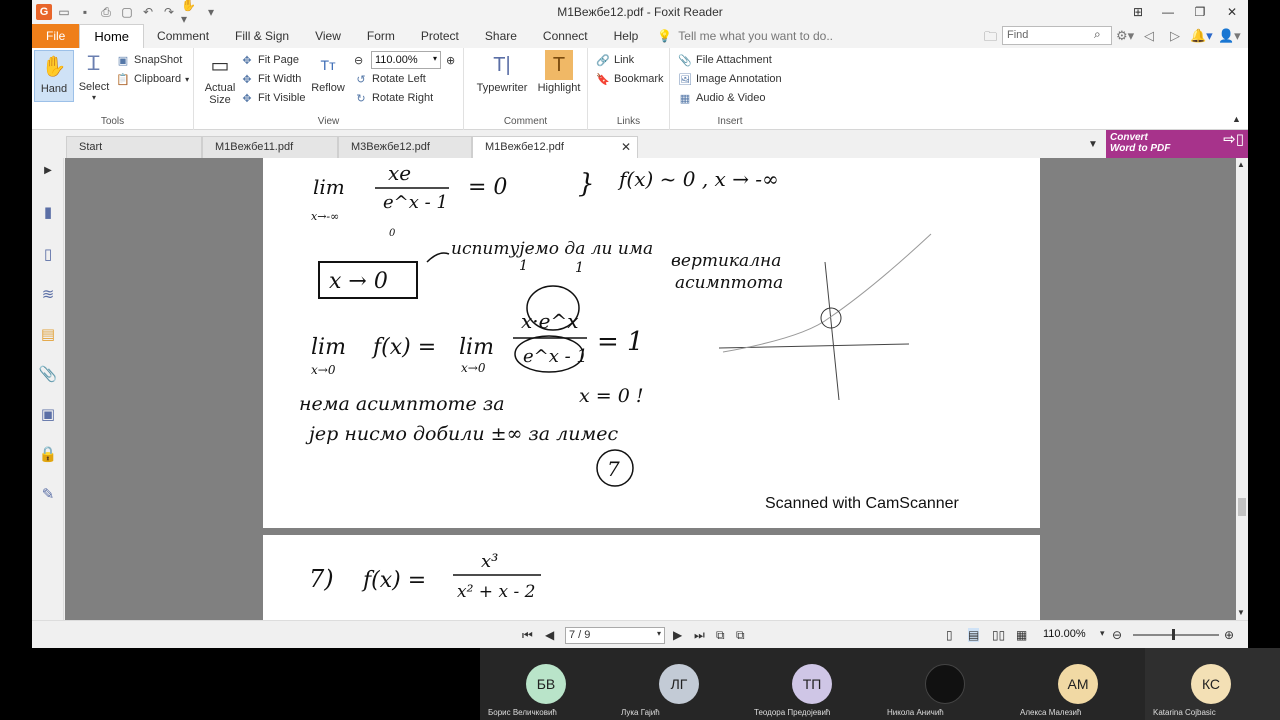 The height and width of the screenshot is (720, 1280). What do you see at coordinates (1242, 507) in the screenshot?
I see `scrollbar-thumb` at bounding box center [1242, 507].